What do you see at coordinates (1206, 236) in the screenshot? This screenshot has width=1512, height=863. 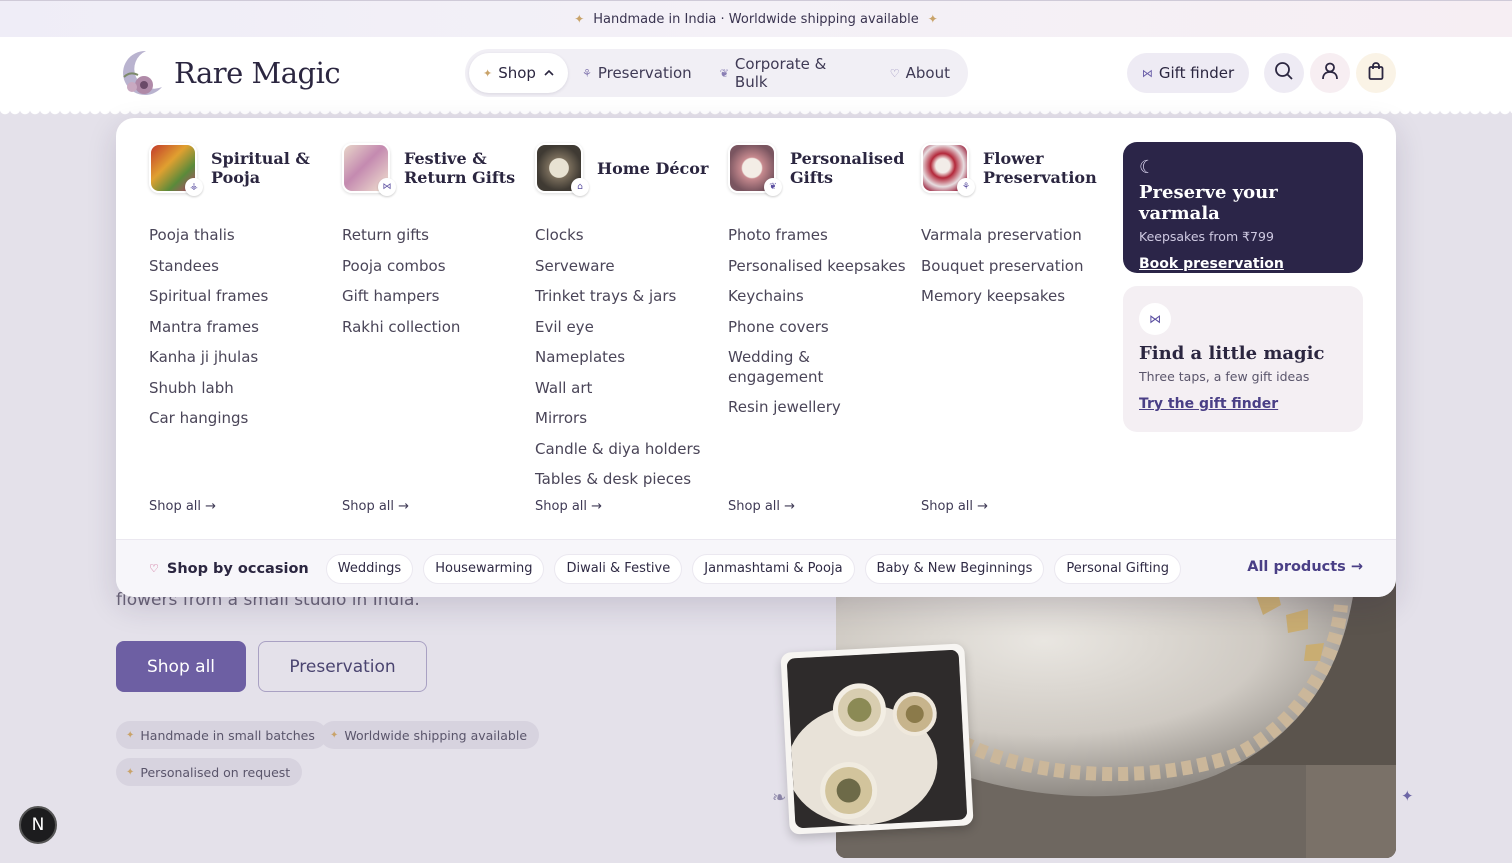 I see `promo-subtitle: Keepsakes from ₹799` at bounding box center [1206, 236].